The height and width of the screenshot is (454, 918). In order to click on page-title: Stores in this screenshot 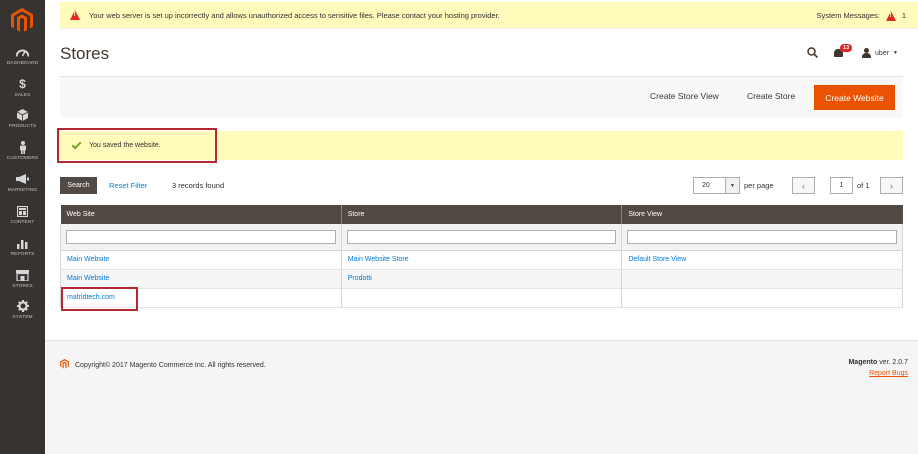, I will do `click(85, 53)`.